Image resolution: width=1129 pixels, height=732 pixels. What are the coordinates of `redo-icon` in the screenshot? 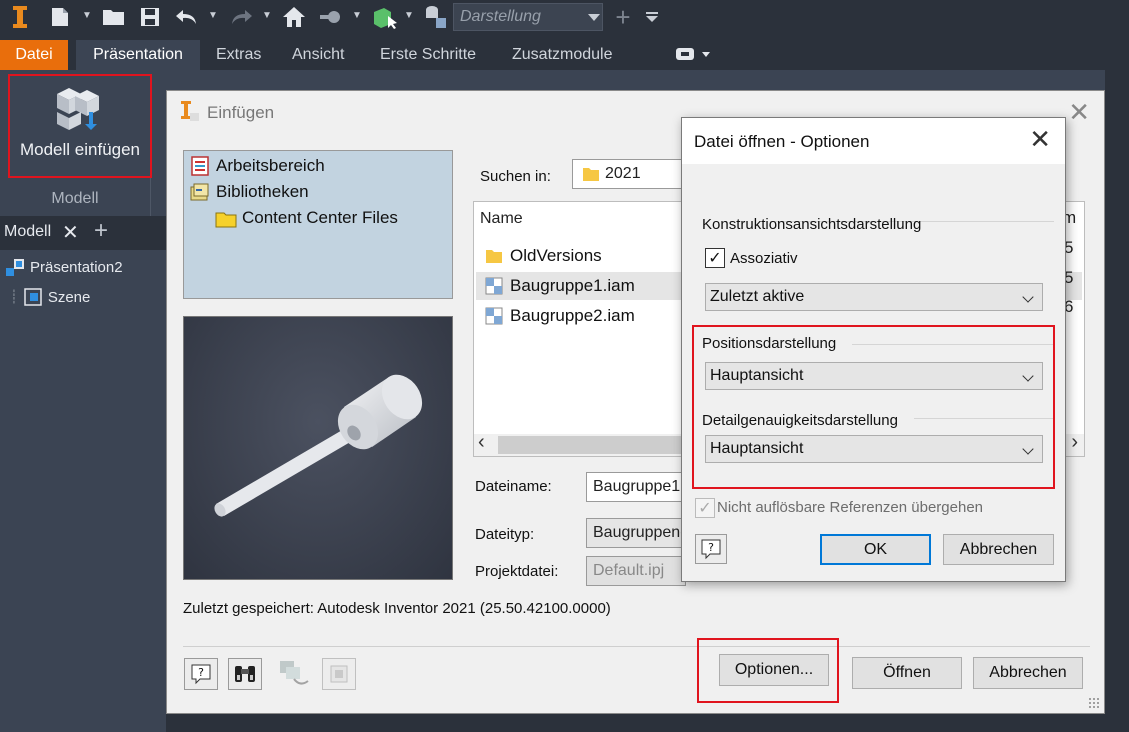 It's located at (241, 17).